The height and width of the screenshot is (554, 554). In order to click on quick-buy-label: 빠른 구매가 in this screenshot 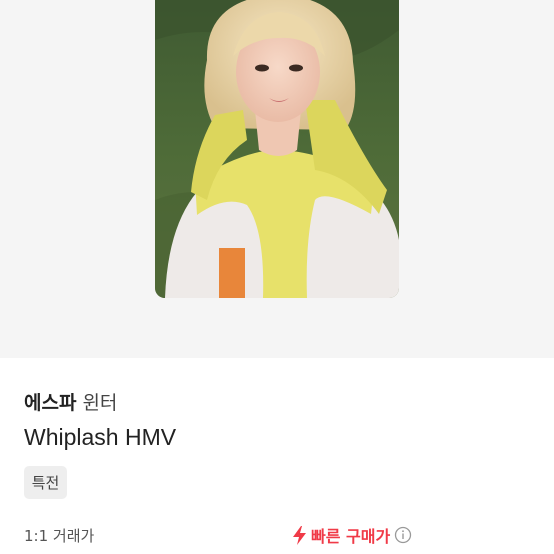, I will do `click(351, 536)`.